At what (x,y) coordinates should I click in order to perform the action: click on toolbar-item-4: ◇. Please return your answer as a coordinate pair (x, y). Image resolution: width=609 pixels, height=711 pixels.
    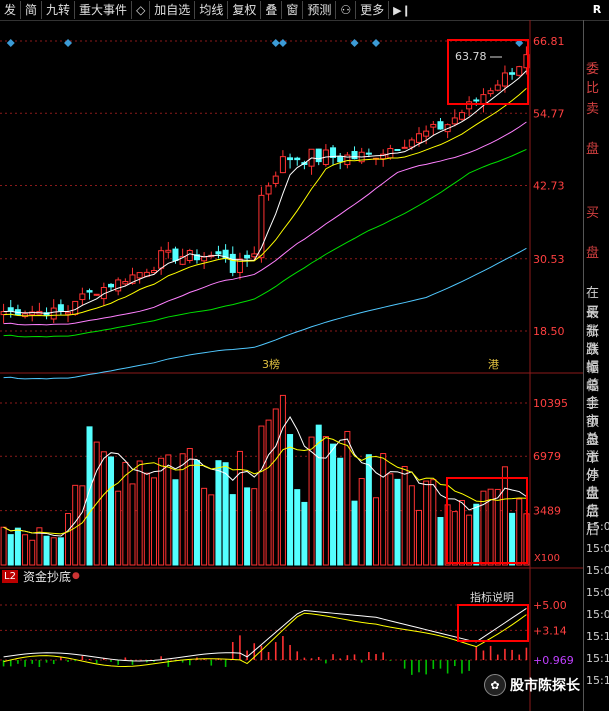
    Looking at the image, I should click on (141, 10).